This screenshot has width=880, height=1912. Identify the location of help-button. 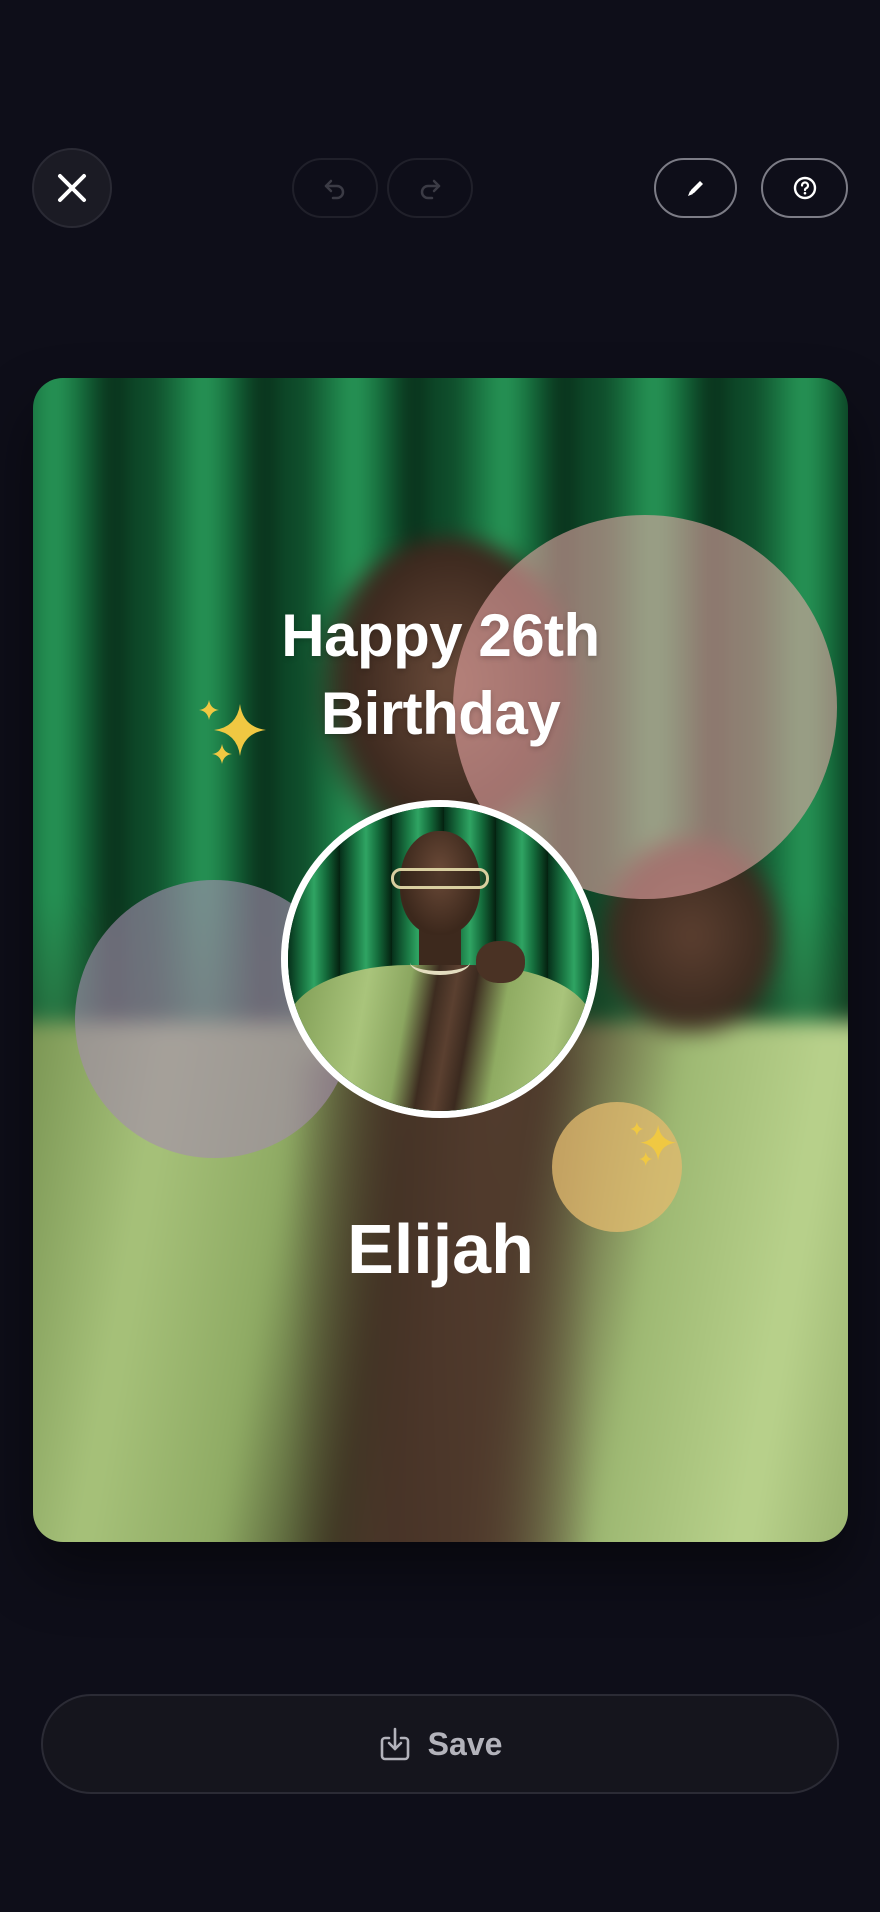
(804, 188).